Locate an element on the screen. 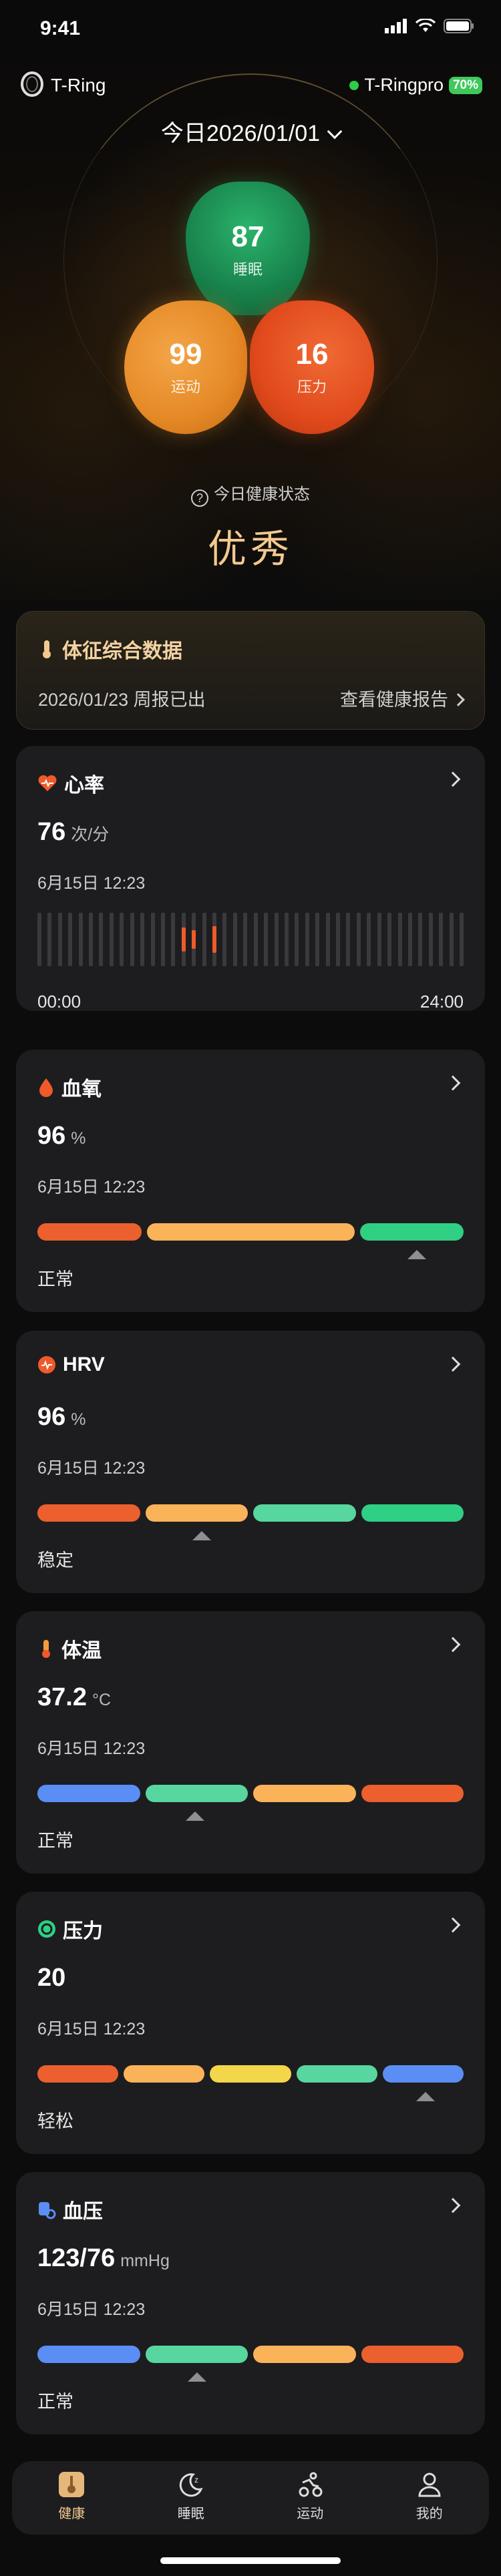 The image size is (501, 2576). blood-pressure-value: 123/76 mmHg is located at coordinates (103, 2258).